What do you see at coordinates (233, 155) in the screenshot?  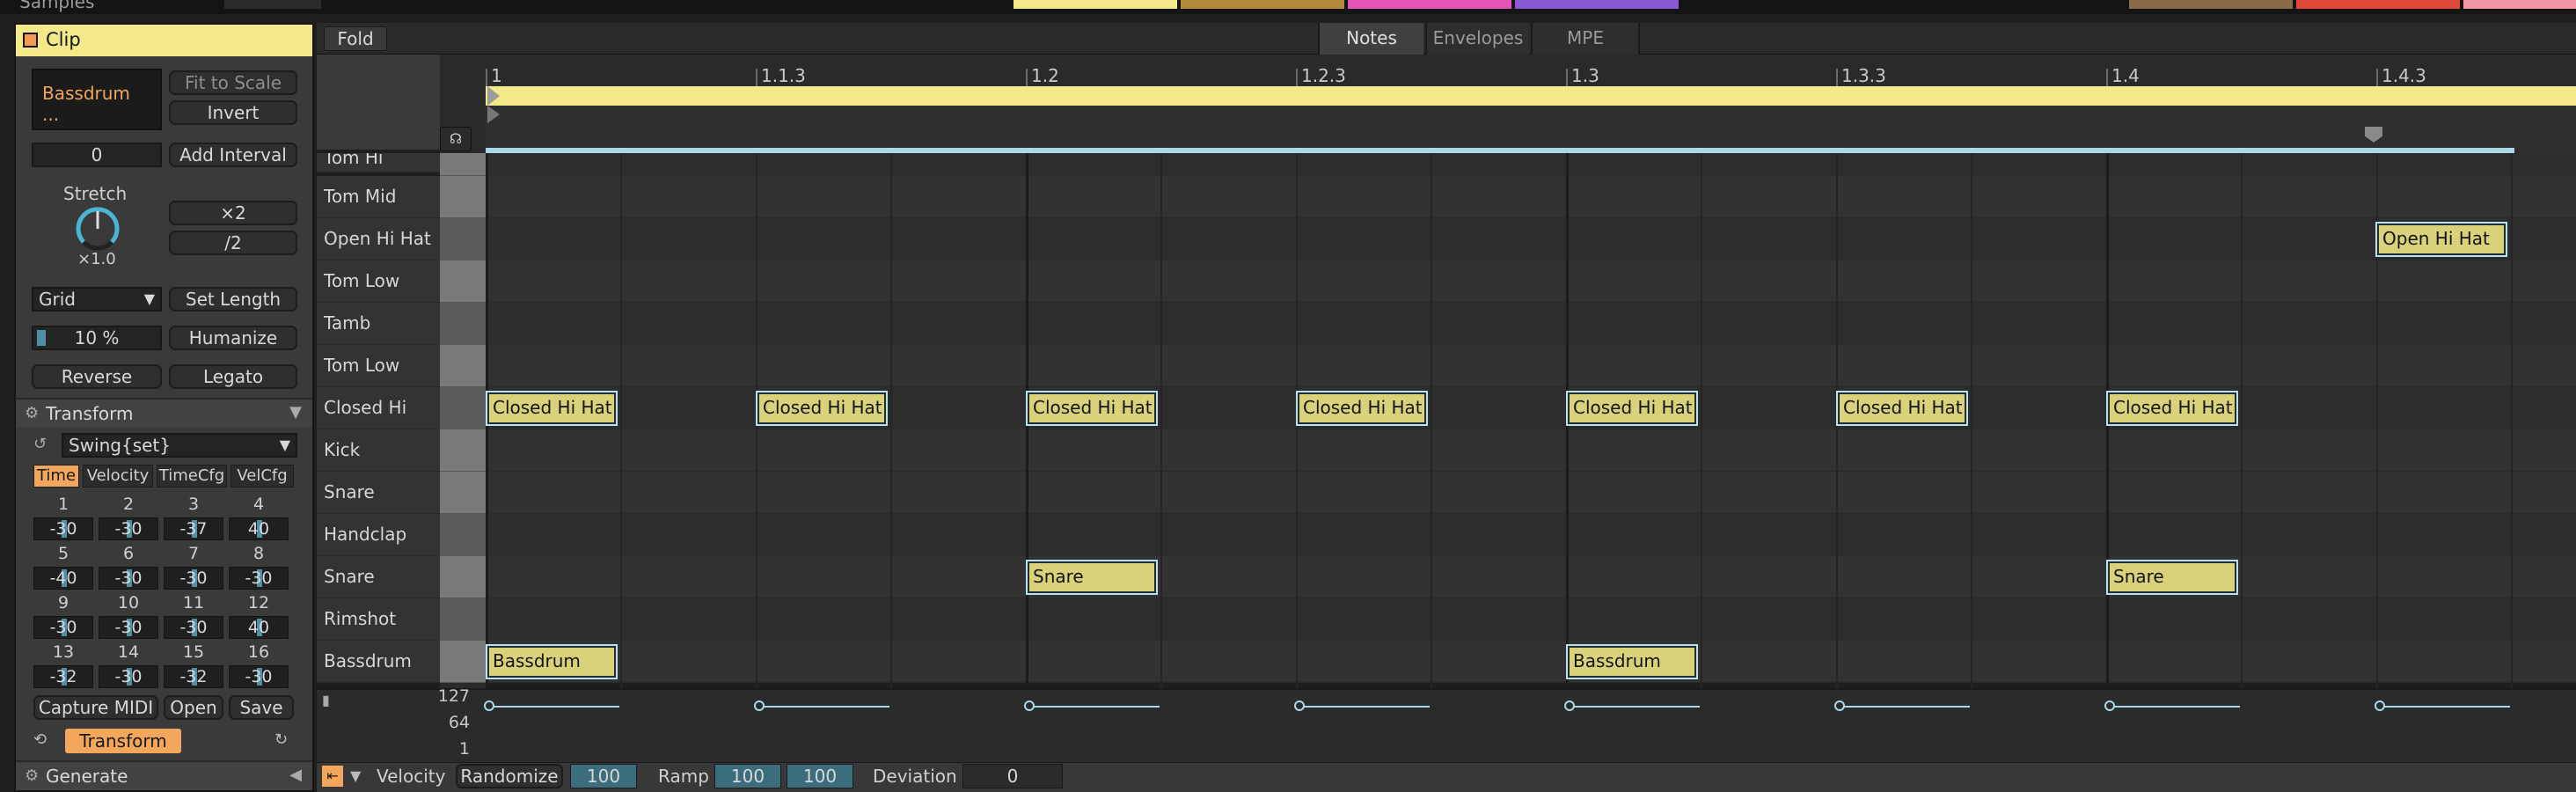 I see `add-interval-button: Add Interval` at bounding box center [233, 155].